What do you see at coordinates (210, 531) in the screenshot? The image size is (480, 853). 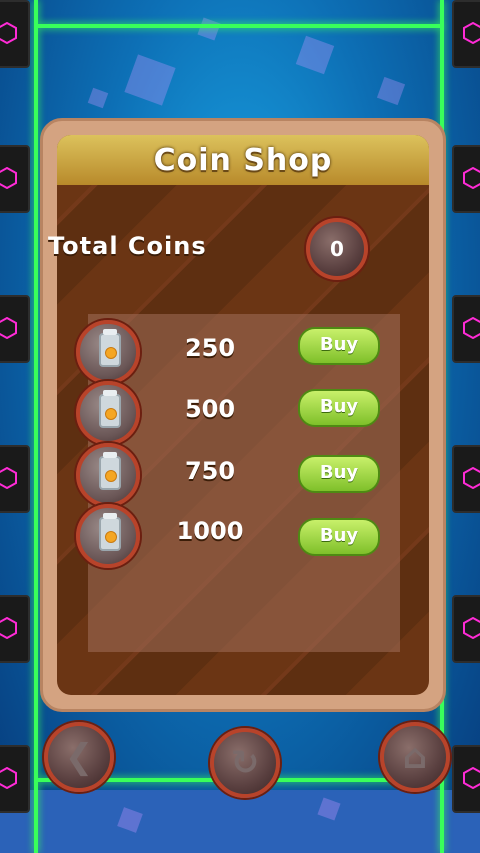 I see `package-amount: 1000` at bounding box center [210, 531].